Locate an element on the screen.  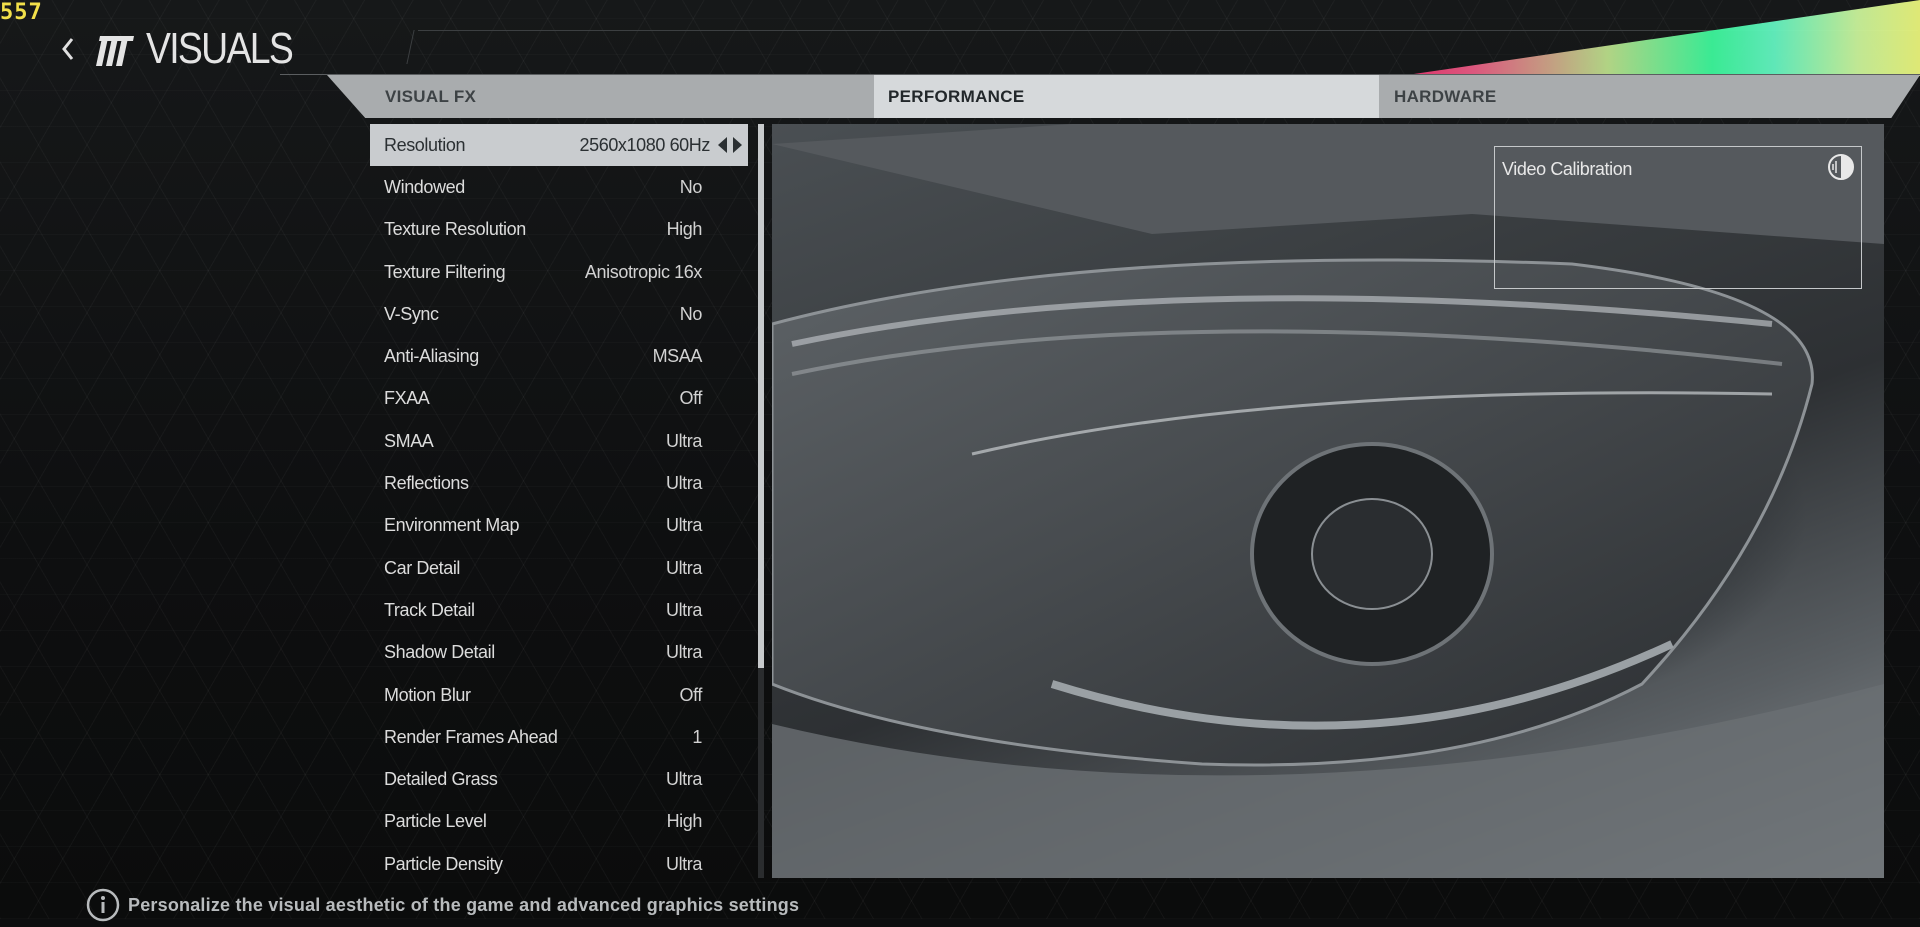
back-arrow-icon is located at coordinates (69, 49).